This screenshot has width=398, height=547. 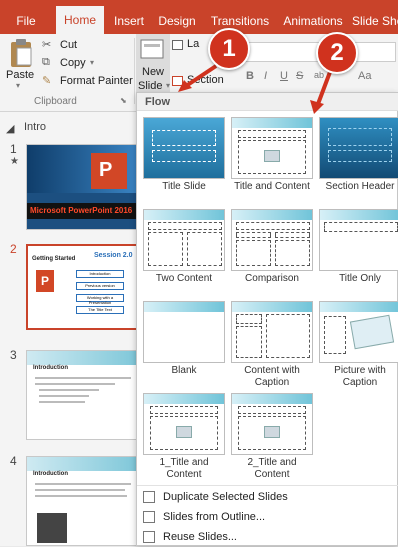 I want to click on tab-slide-show: Slide Sho, so click(x=375, y=21).